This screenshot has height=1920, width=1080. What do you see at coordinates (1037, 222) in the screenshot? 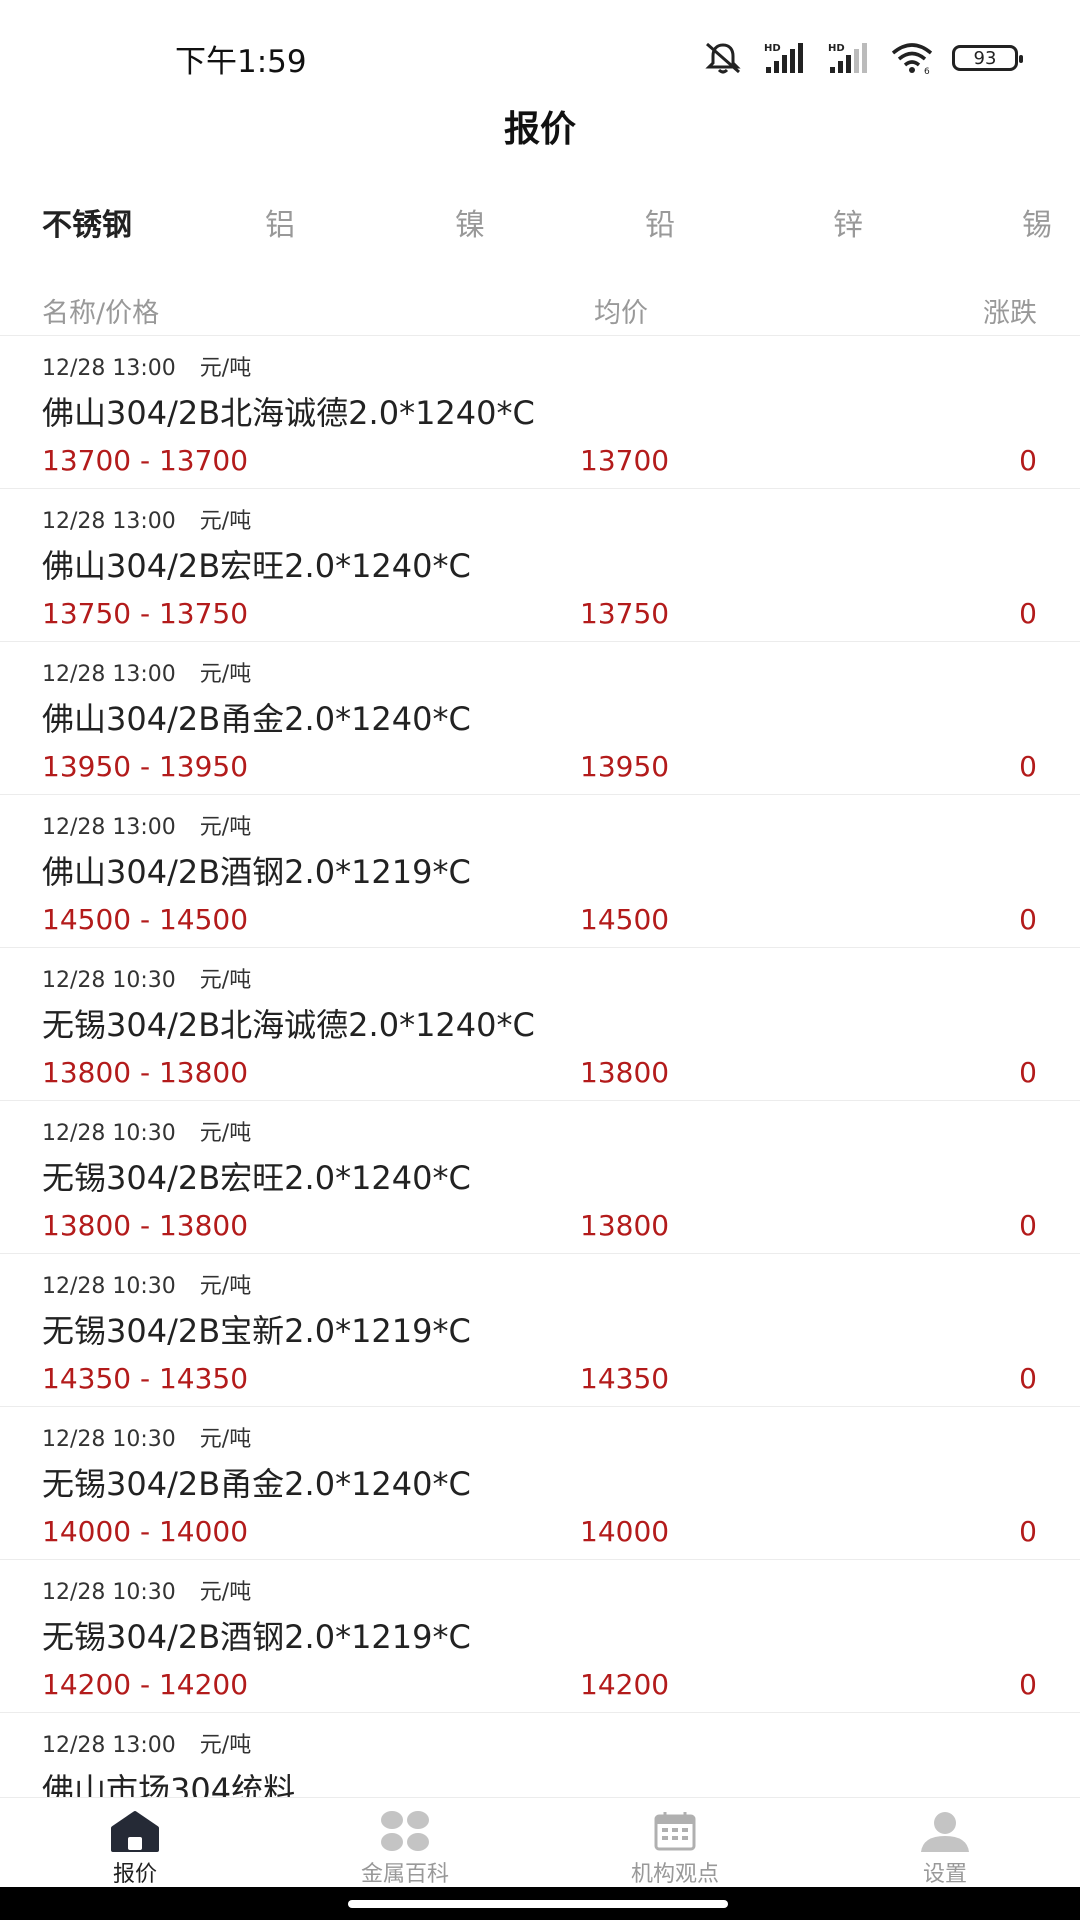
I see `tab-tin: 锡` at bounding box center [1037, 222].